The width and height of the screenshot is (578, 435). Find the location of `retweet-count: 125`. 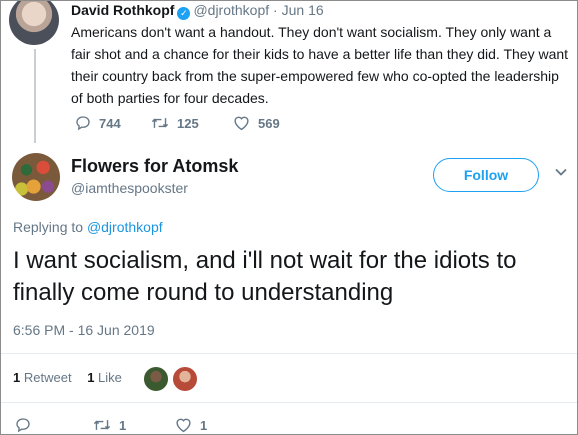

retweet-count: 125 is located at coordinates (188, 123).